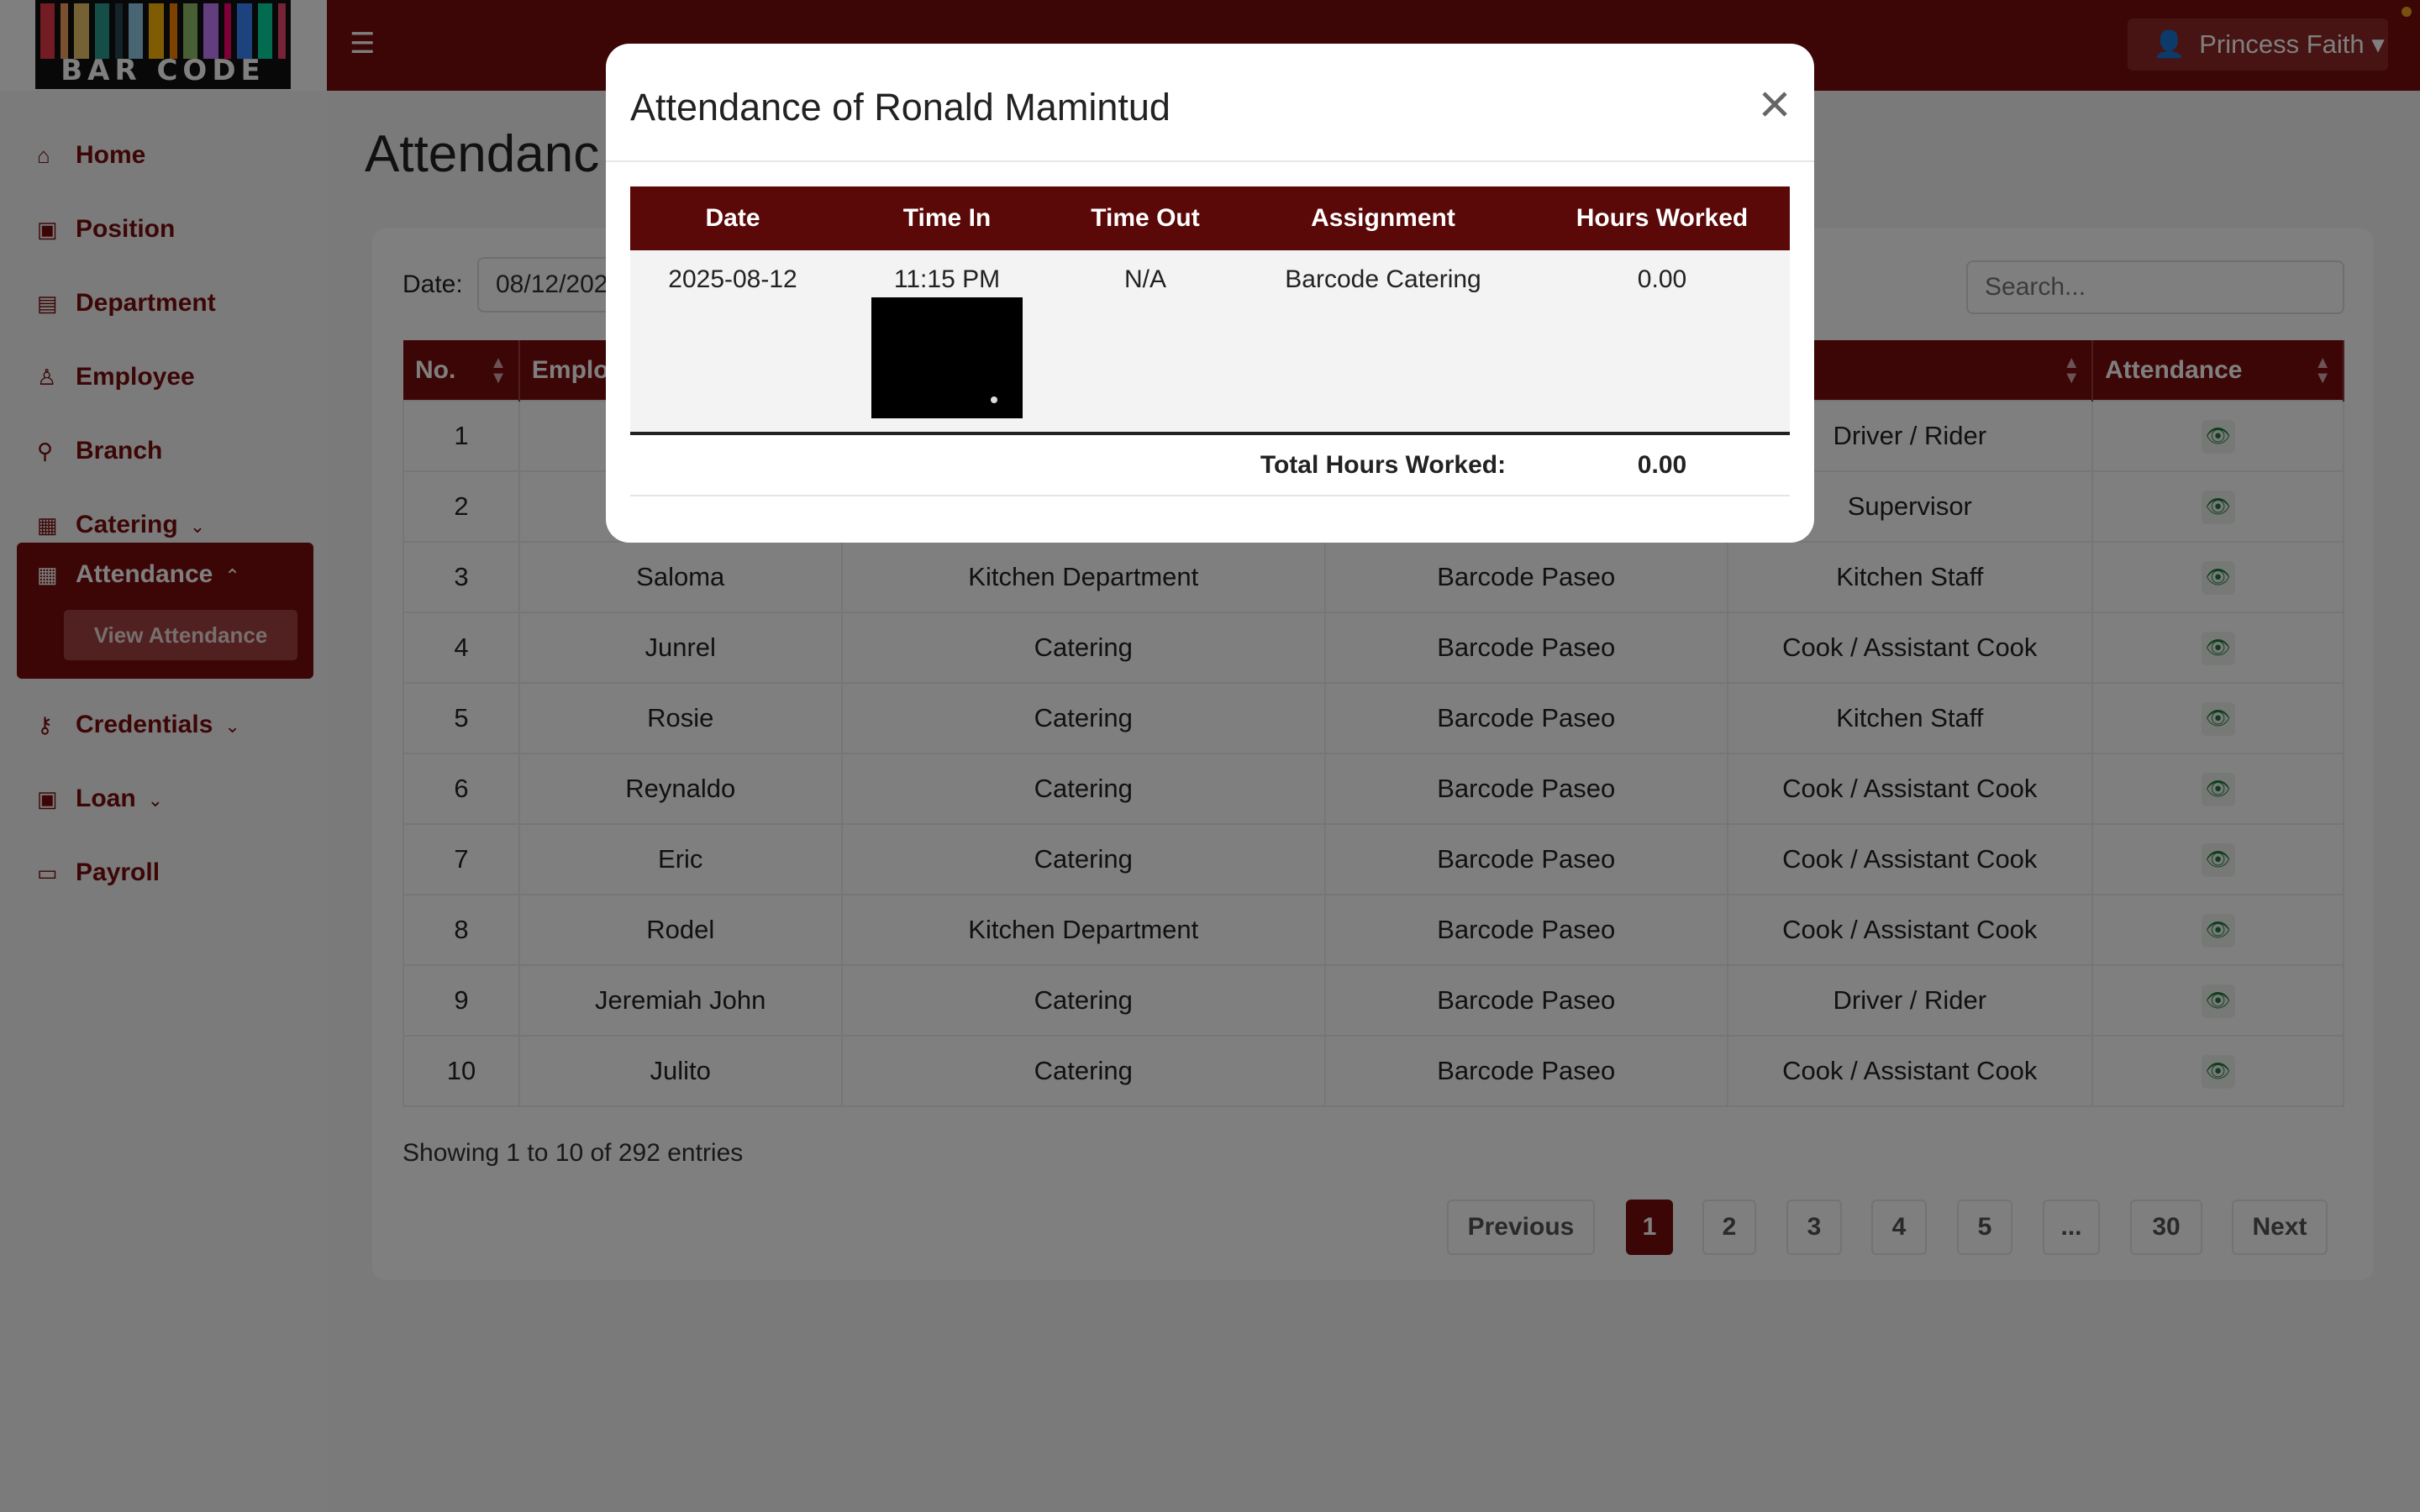 The image size is (2420, 1512). I want to click on total-row: Total Hours Worked: 0.00, so click(1210, 464).